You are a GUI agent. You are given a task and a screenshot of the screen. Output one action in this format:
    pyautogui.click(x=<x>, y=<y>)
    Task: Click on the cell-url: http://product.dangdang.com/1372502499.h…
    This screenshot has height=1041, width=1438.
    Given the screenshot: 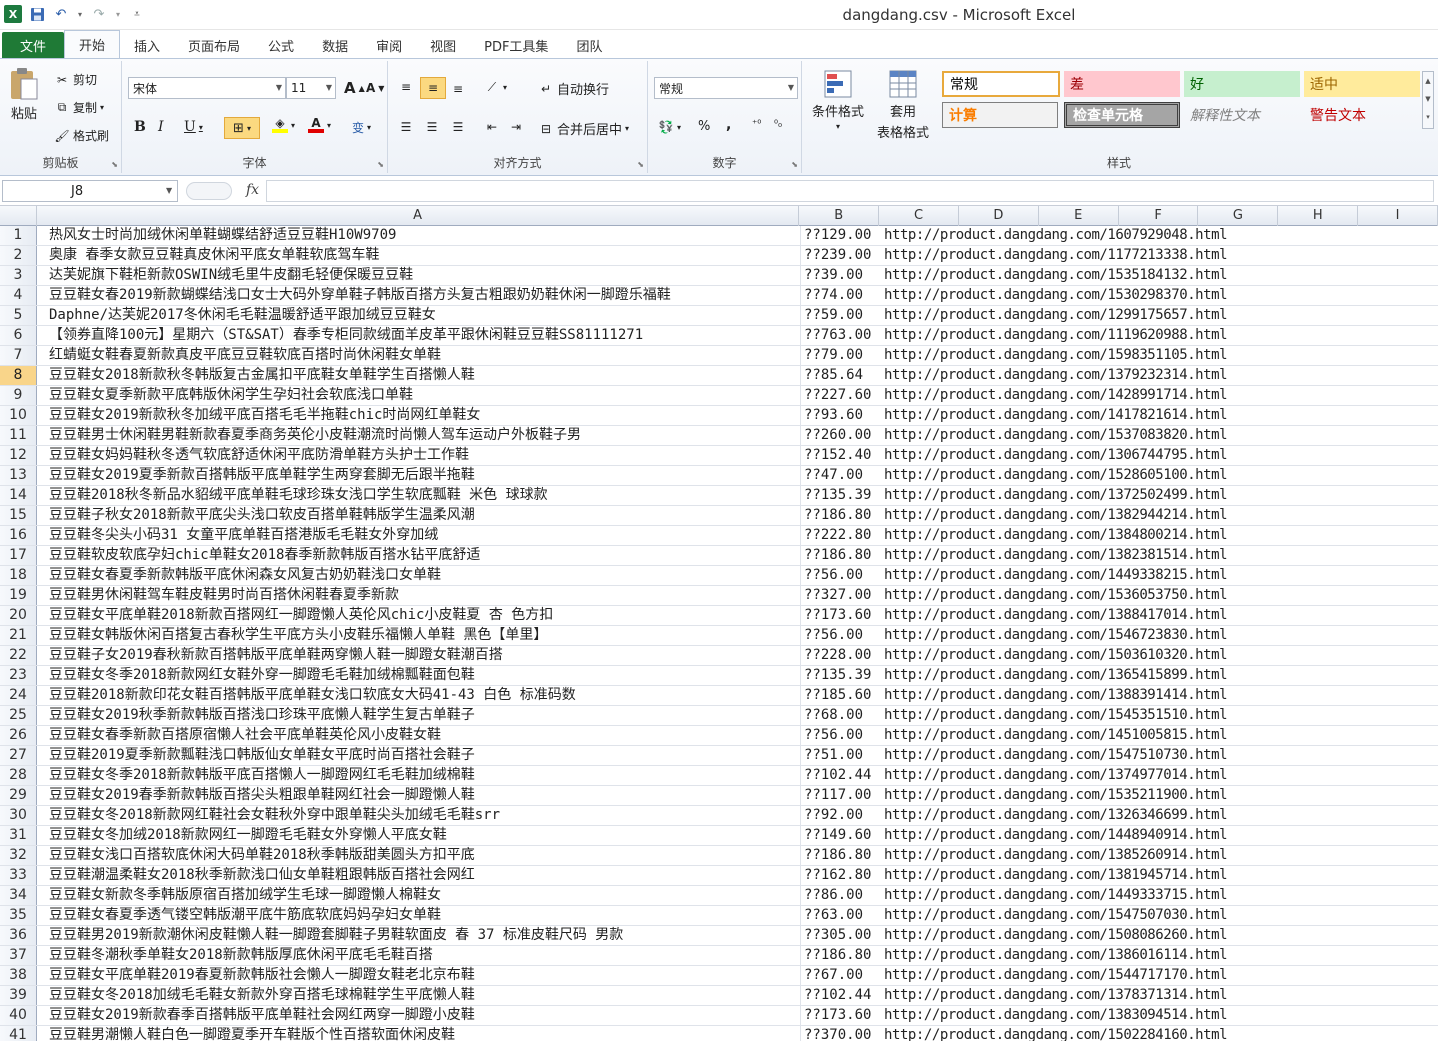 What is the action you would take?
    pyautogui.click(x=1081, y=495)
    